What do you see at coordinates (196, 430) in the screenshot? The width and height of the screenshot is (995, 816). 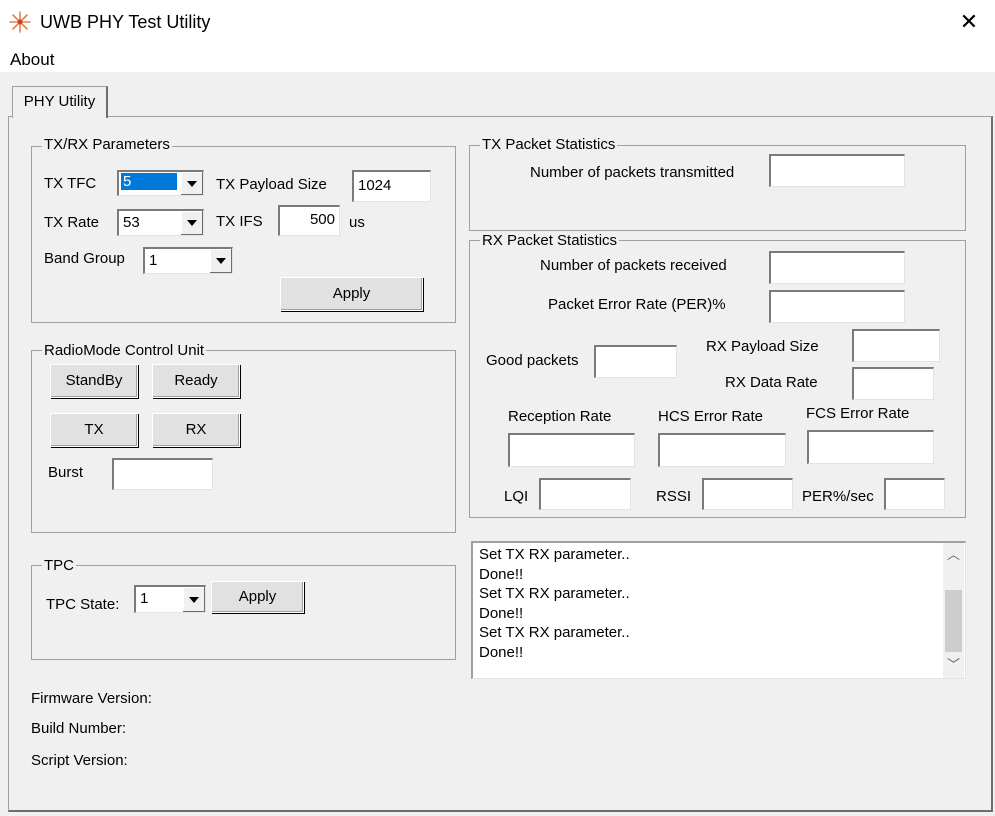 I see `rx-button: RX` at bounding box center [196, 430].